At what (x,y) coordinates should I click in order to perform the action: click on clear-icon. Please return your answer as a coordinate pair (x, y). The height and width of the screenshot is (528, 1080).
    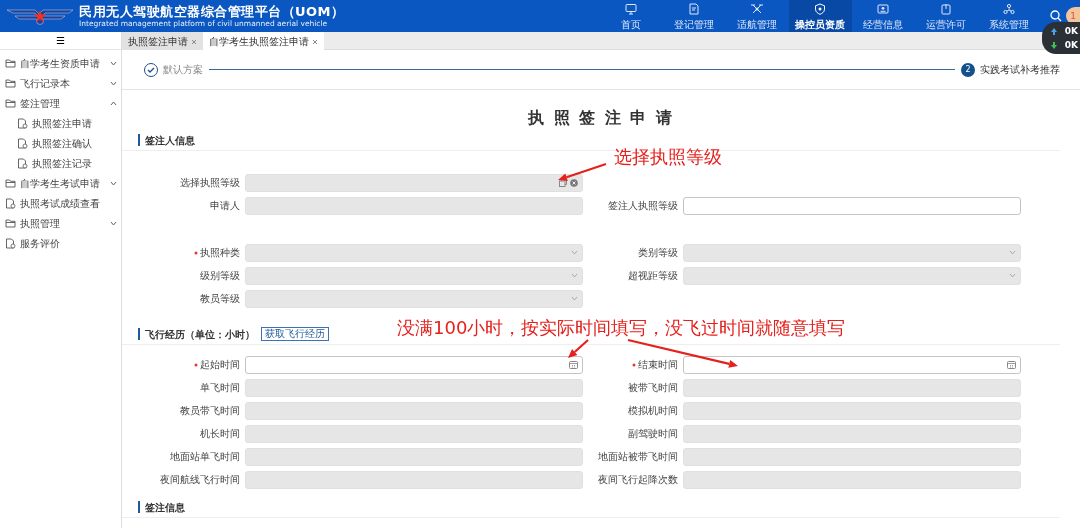
    Looking at the image, I should click on (574, 182).